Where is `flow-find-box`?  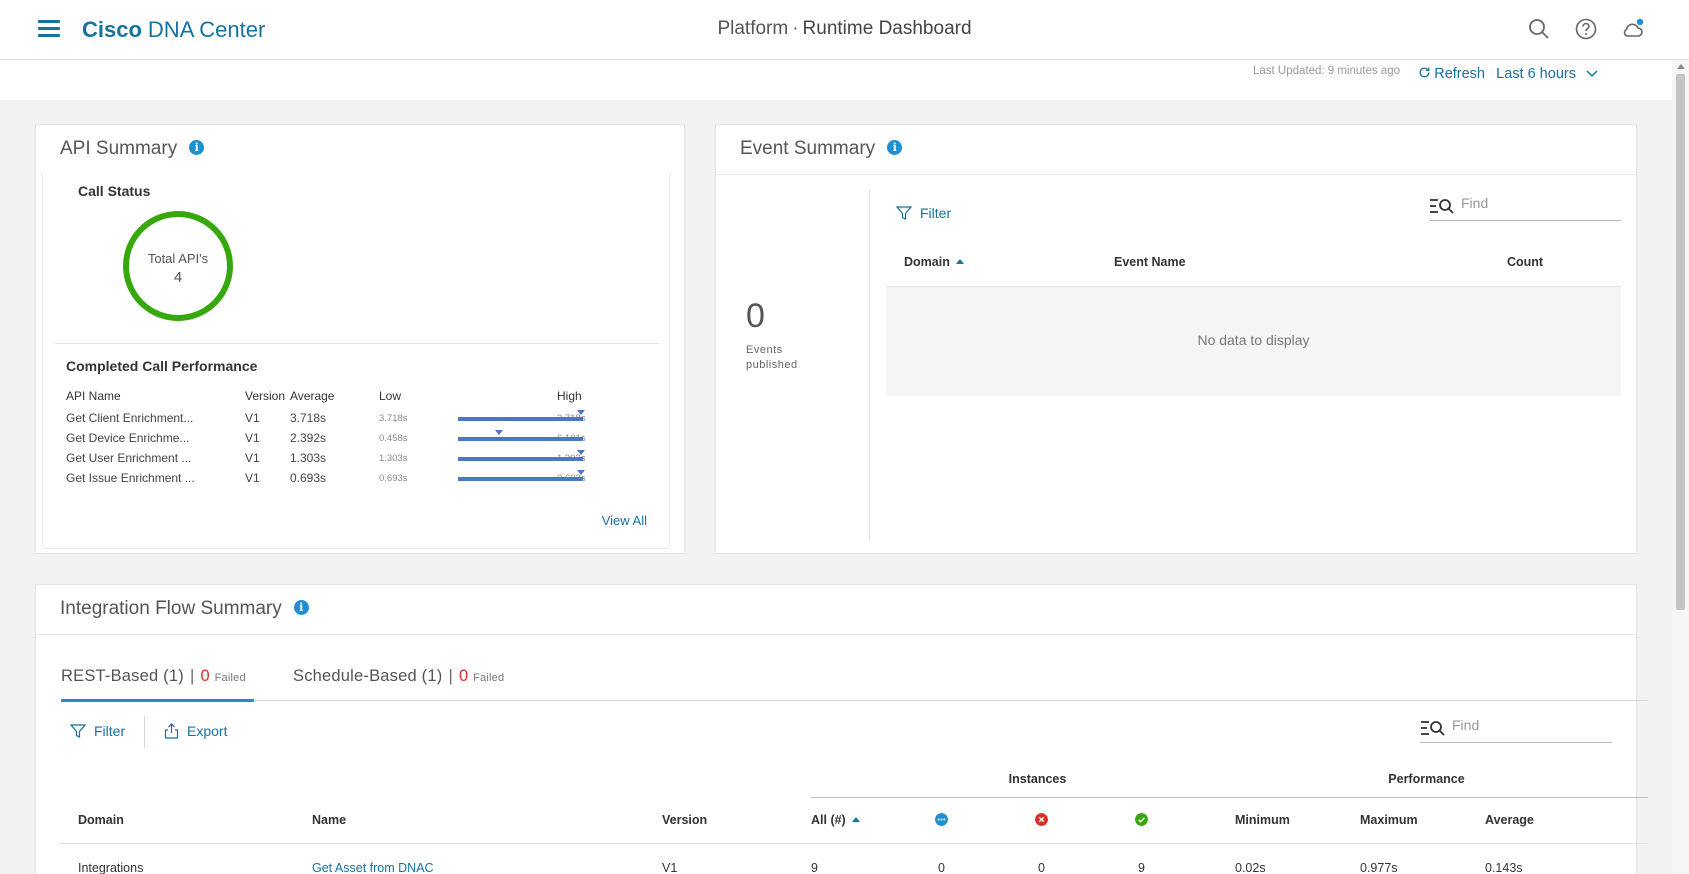 flow-find-box is located at coordinates (1516, 728).